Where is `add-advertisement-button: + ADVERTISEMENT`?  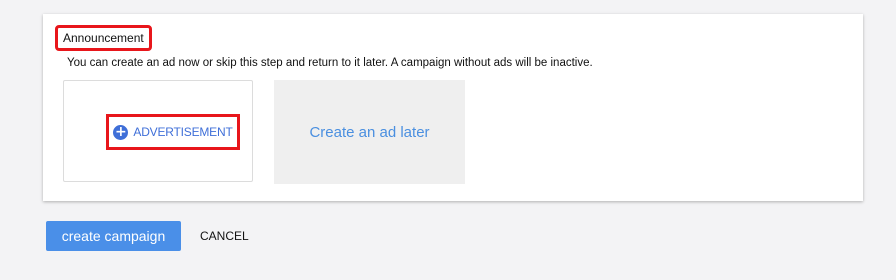 add-advertisement-button: + ADVERTISEMENT is located at coordinates (173, 132).